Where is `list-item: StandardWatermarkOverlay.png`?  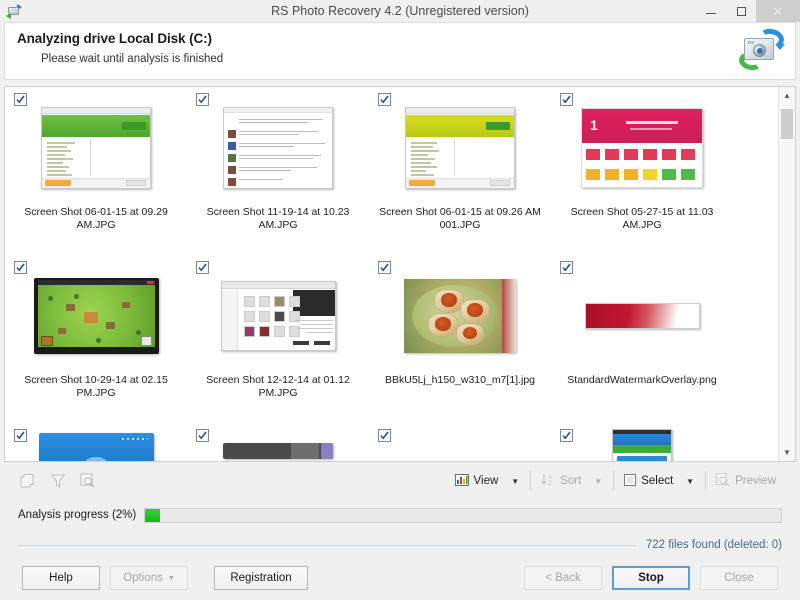
list-item: StandardWatermarkOverlay.png is located at coordinates (642, 339).